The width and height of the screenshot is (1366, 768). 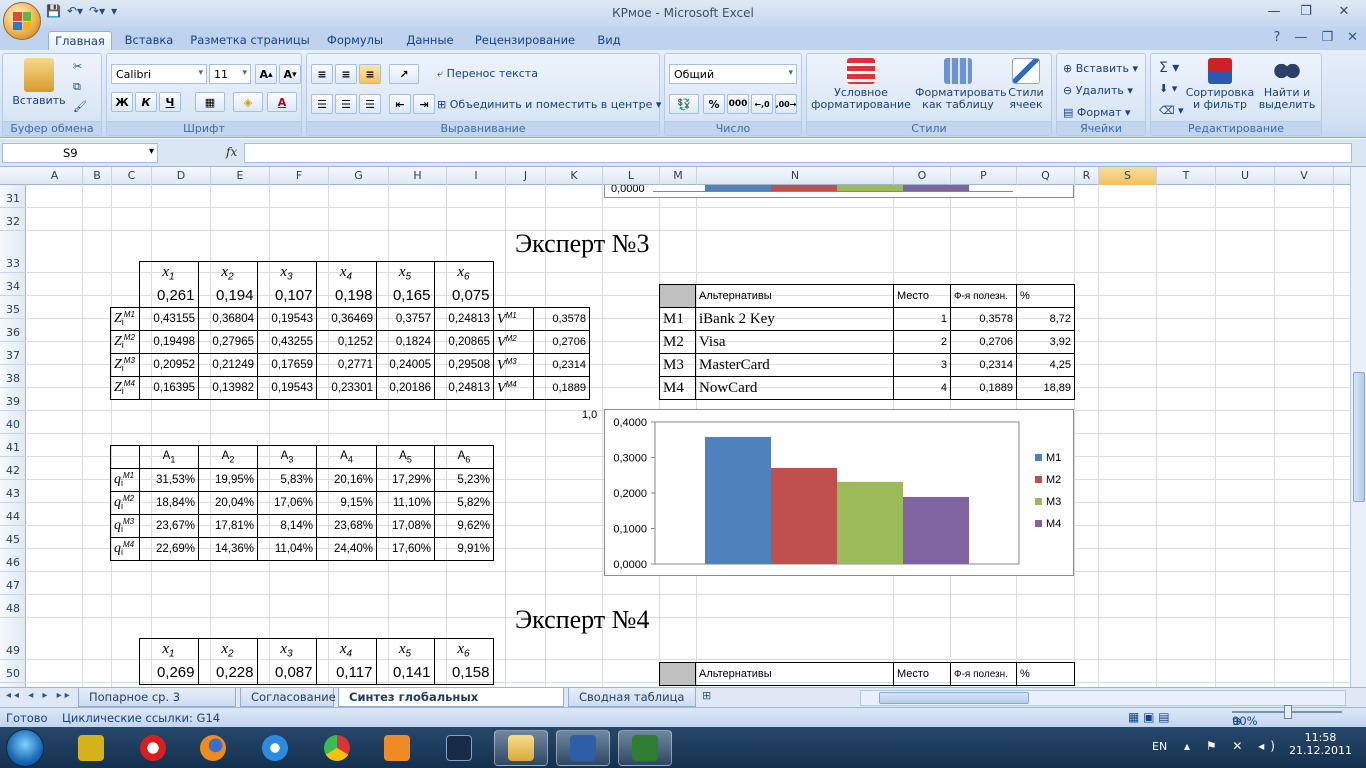 What do you see at coordinates (794, 674) in the screenshot?
I see `alternatives-header: Альтернативы` at bounding box center [794, 674].